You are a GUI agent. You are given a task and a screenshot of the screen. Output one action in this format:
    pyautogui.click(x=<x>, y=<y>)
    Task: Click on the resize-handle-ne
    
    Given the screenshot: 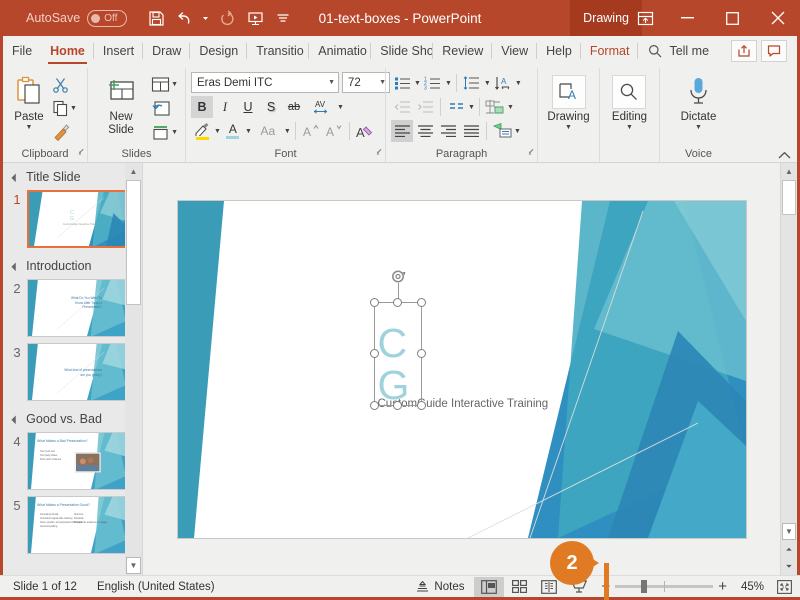 What is the action you would take?
    pyautogui.click(x=421, y=302)
    